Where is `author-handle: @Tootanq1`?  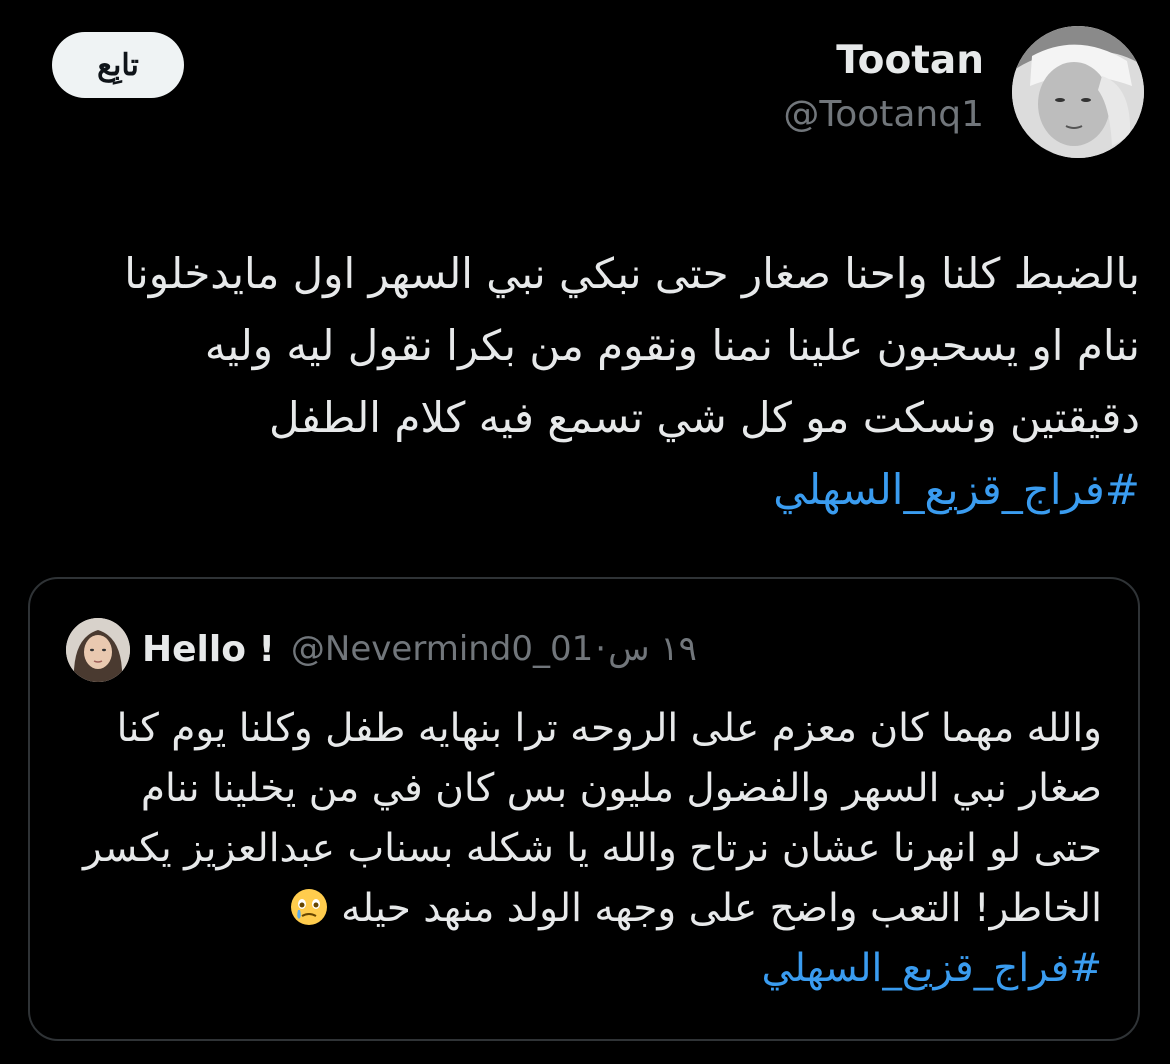 author-handle: @Tootanq1 is located at coordinates (883, 114).